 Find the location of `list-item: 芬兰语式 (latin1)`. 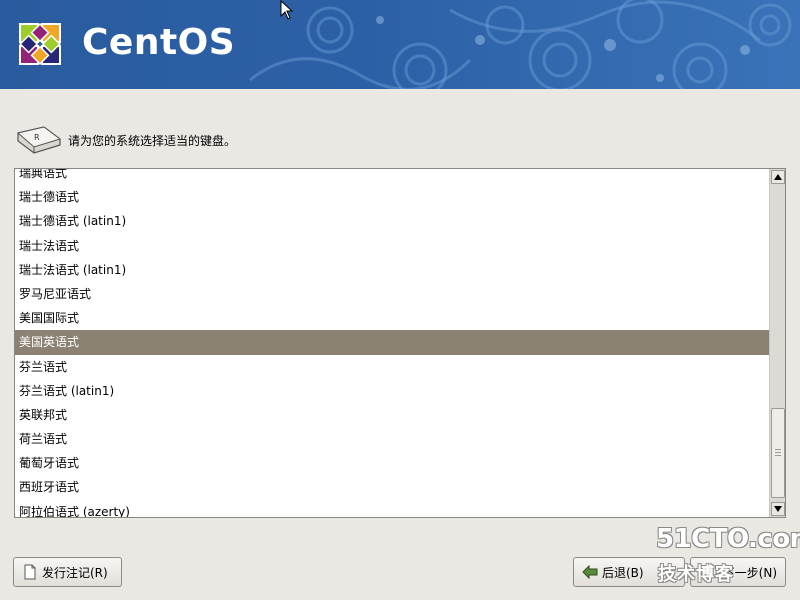

list-item: 芬兰语式 (latin1) is located at coordinates (392, 391).